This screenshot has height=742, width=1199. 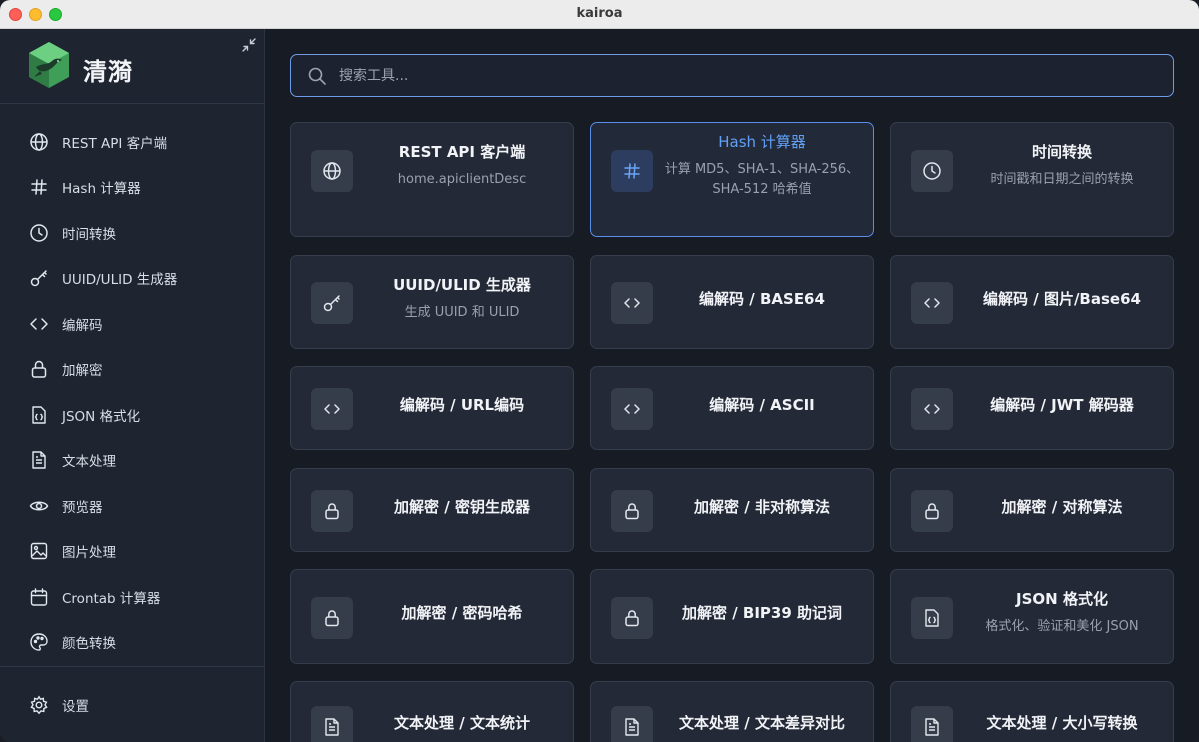 What do you see at coordinates (120, 280) in the screenshot?
I see `sidebar-item-label: UUID/ULID 生成器` at bounding box center [120, 280].